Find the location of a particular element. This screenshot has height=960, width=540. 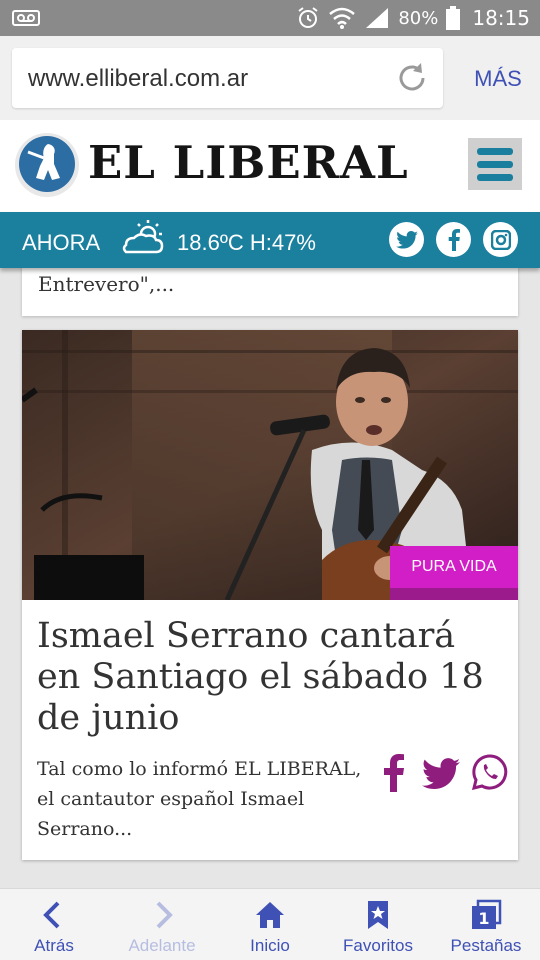

home-button: Inicio is located at coordinates (270, 924).